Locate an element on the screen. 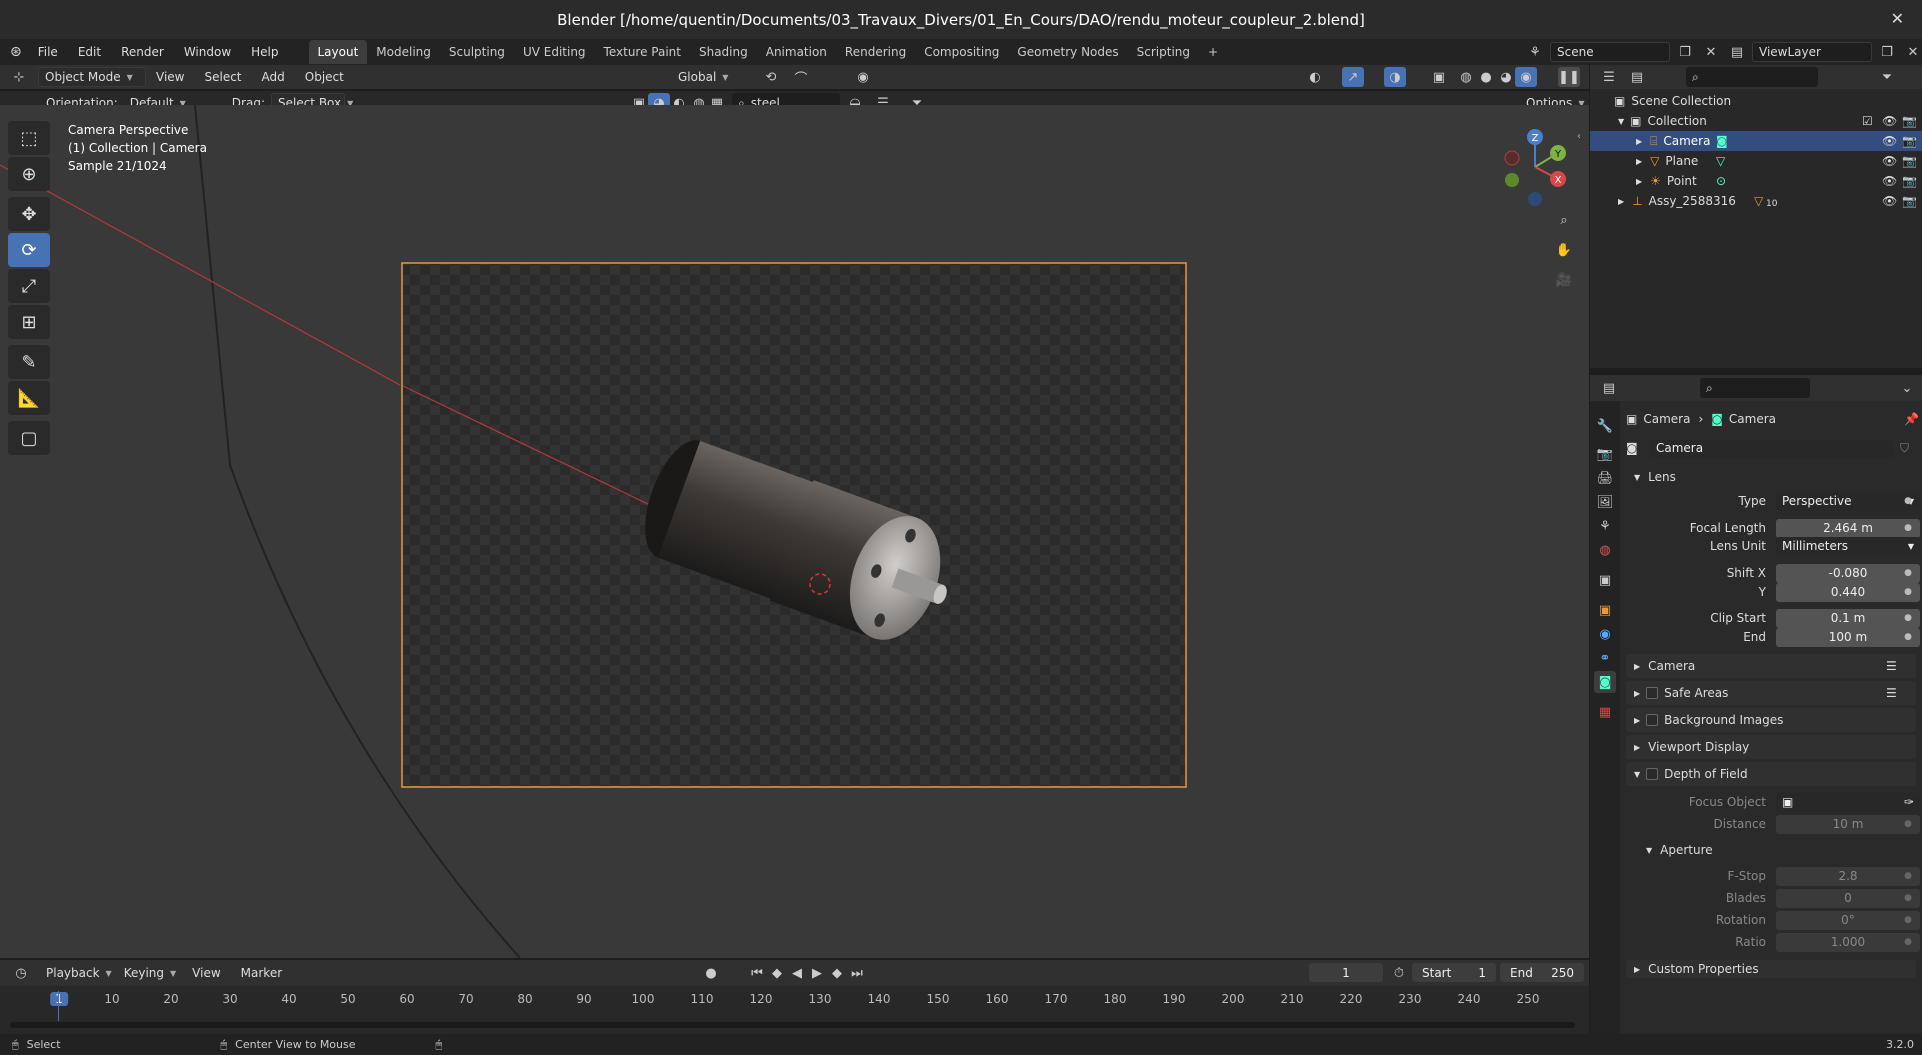 The height and width of the screenshot is (1055, 1922). background-images-checkbox is located at coordinates (1652, 720).